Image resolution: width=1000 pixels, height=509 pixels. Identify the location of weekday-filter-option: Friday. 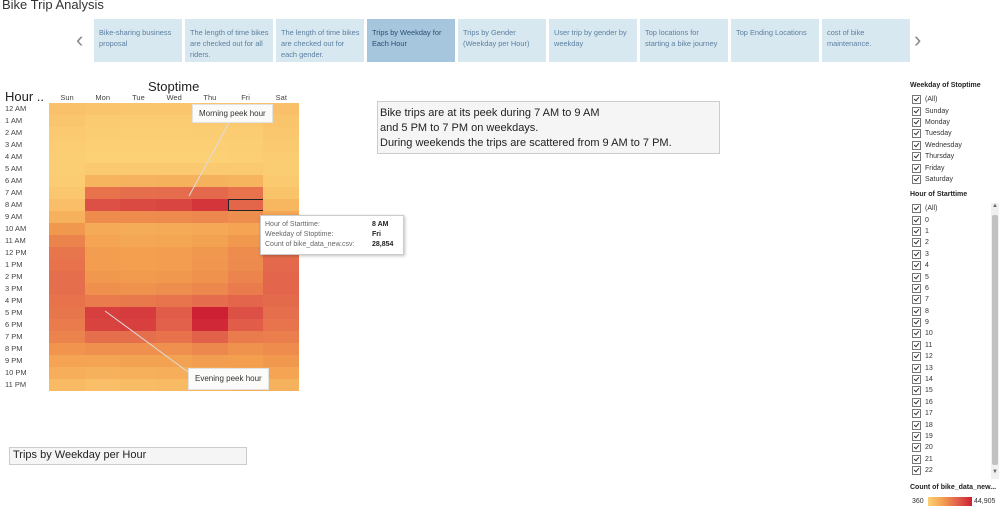
(937, 167).